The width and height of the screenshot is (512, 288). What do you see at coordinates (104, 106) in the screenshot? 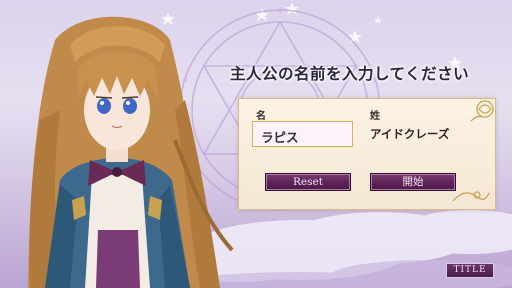
I see `left-eye` at bounding box center [104, 106].